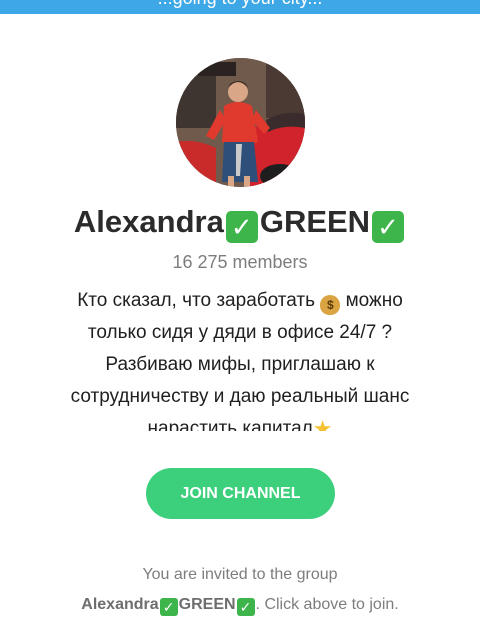 The image size is (480, 640). Describe the element at coordinates (120, 604) in the screenshot. I see `invite-group-name-part1: Alexandra` at that location.